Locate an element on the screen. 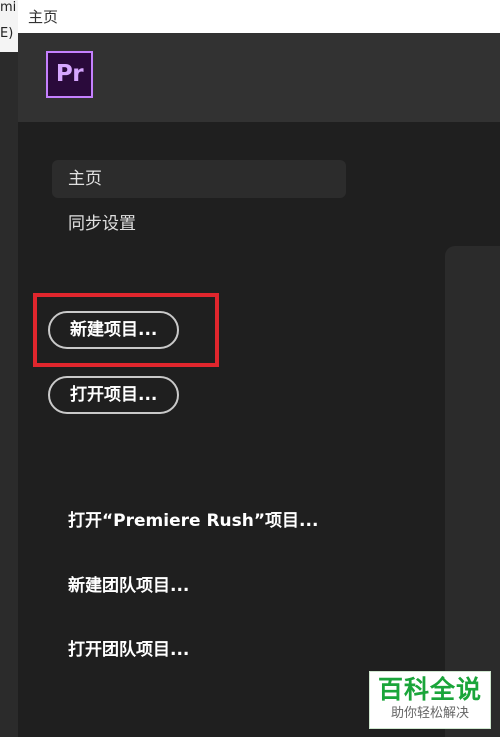 Image resolution: width=500 pixels, height=737 pixels. watermark-logo: 百科全说 助你轻松解决 is located at coordinates (430, 700).